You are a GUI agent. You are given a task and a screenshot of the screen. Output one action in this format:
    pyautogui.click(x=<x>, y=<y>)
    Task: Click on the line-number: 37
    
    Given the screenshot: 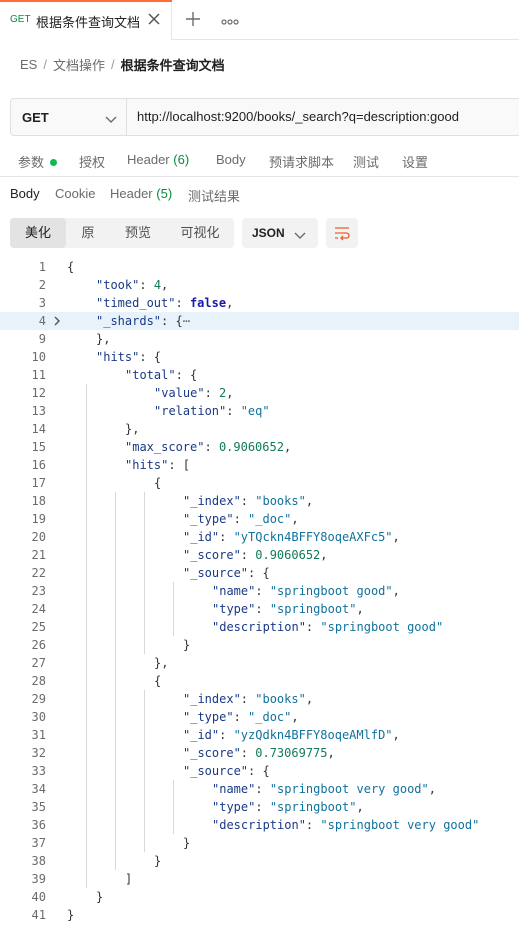 What is the action you would take?
    pyautogui.click(x=38, y=843)
    